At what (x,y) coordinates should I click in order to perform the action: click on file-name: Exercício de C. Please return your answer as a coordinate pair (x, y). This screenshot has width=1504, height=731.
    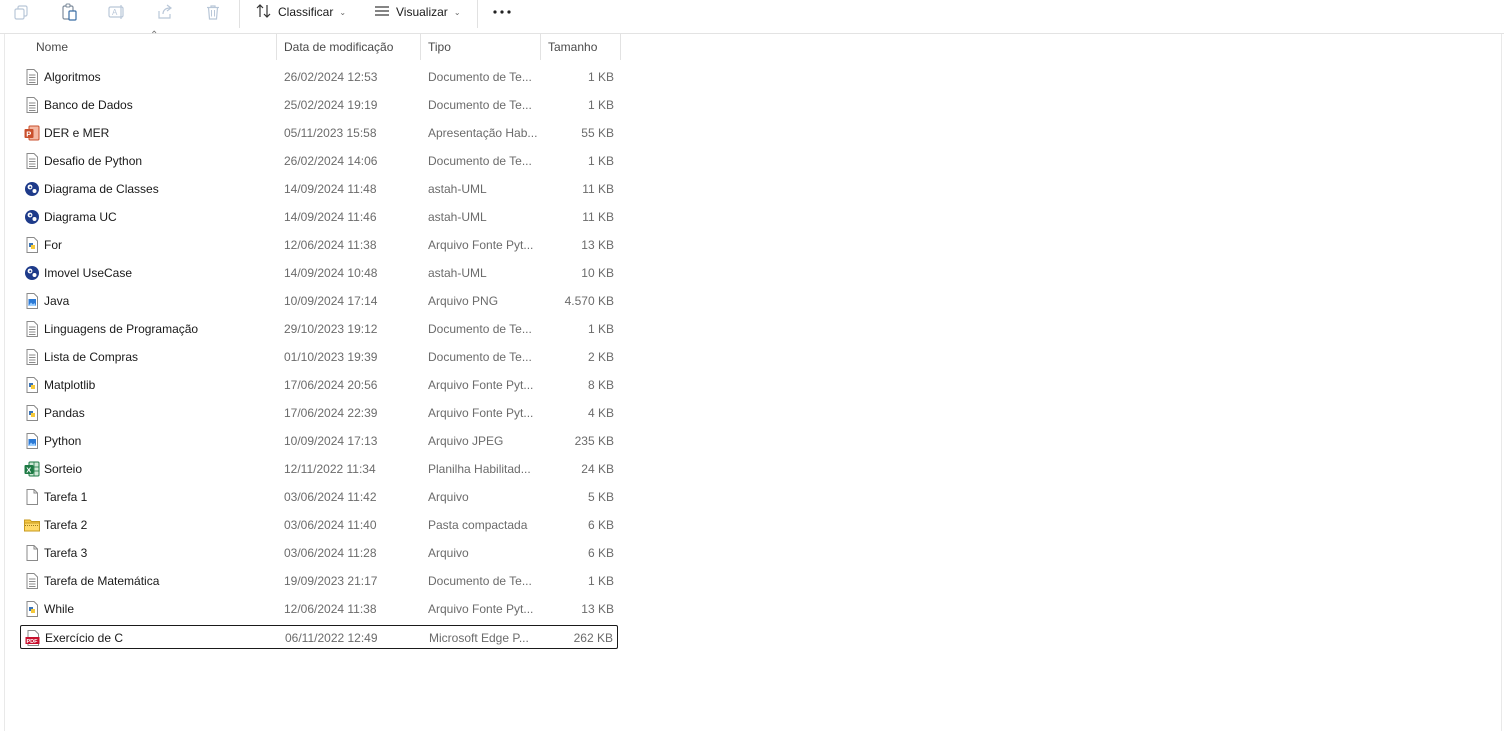
    Looking at the image, I should click on (84, 638).